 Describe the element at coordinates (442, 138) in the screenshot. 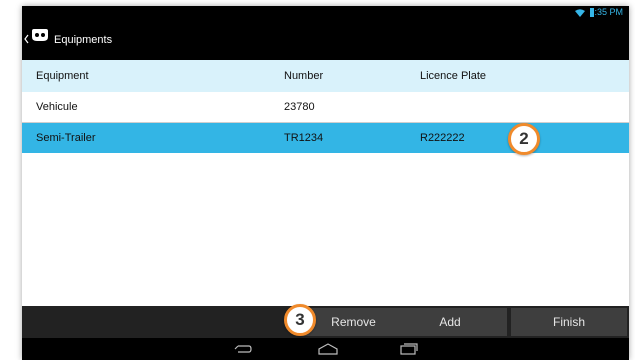

I see `cell-licence-plate: R222222` at that location.